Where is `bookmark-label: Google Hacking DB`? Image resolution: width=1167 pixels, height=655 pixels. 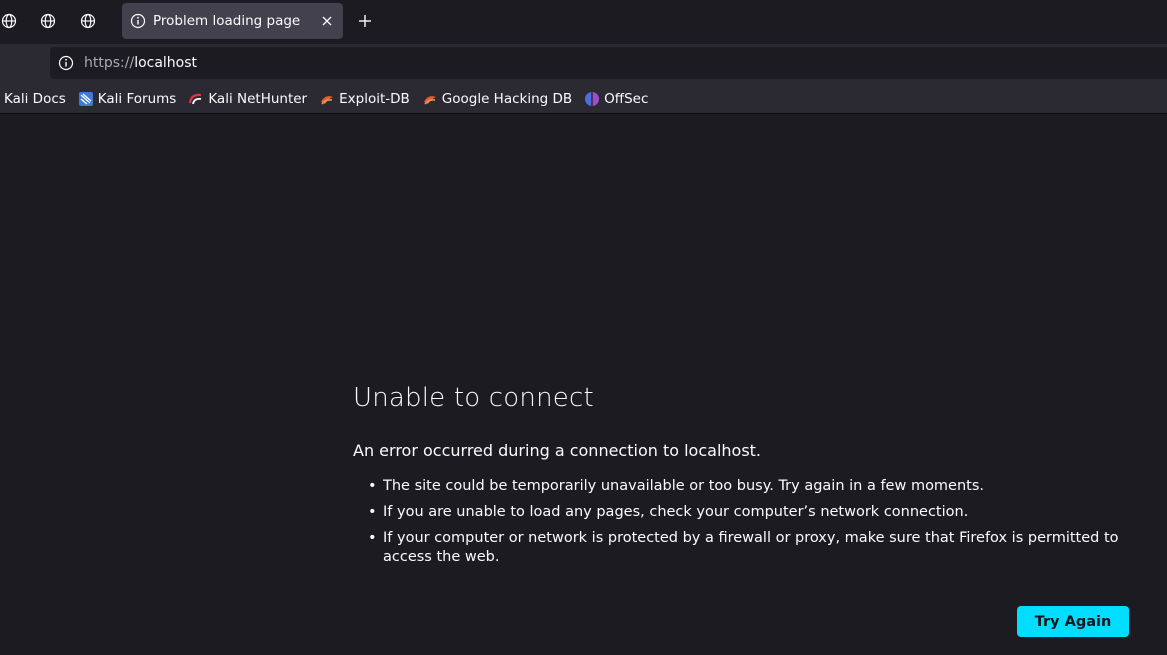
bookmark-label: Google Hacking DB is located at coordinates (507, 98).